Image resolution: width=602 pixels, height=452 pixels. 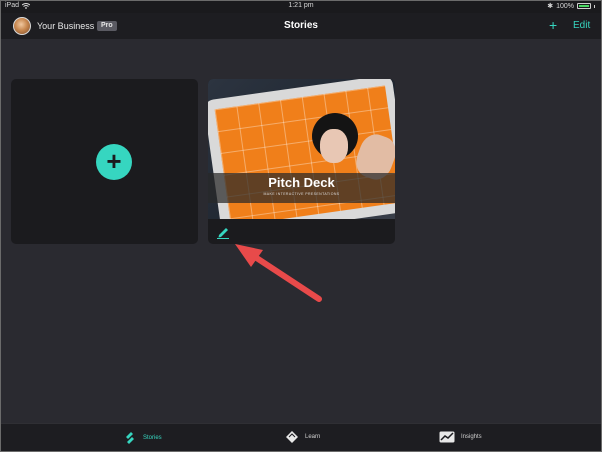 I want to click on tab-stories-label: Stories, so click(x=152, y=438).